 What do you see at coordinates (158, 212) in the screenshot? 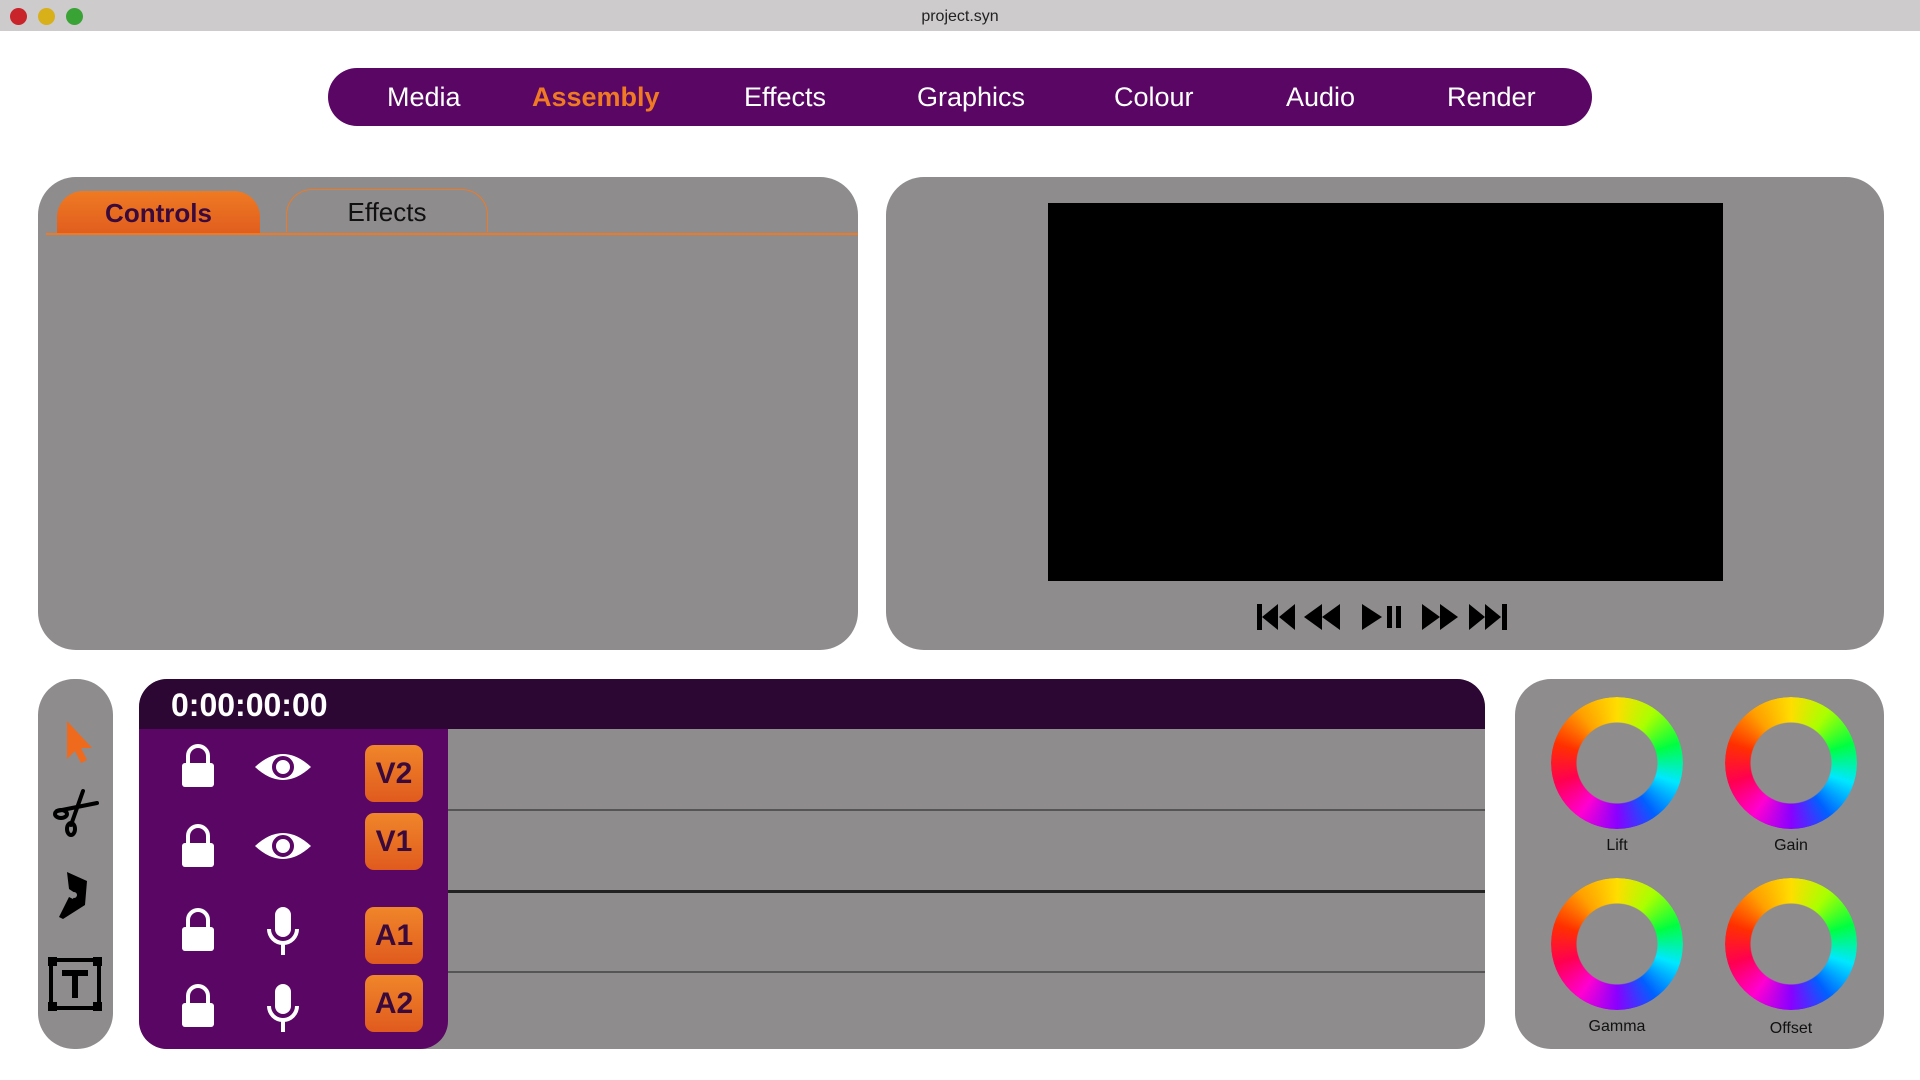
I see `tab-controls: Controls` at bounding box center [158, 212].